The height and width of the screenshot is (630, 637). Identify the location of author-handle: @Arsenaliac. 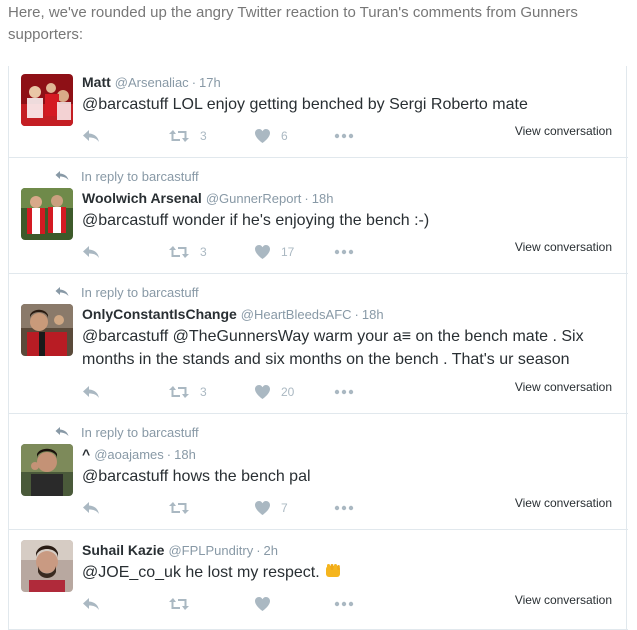
(152, 82).